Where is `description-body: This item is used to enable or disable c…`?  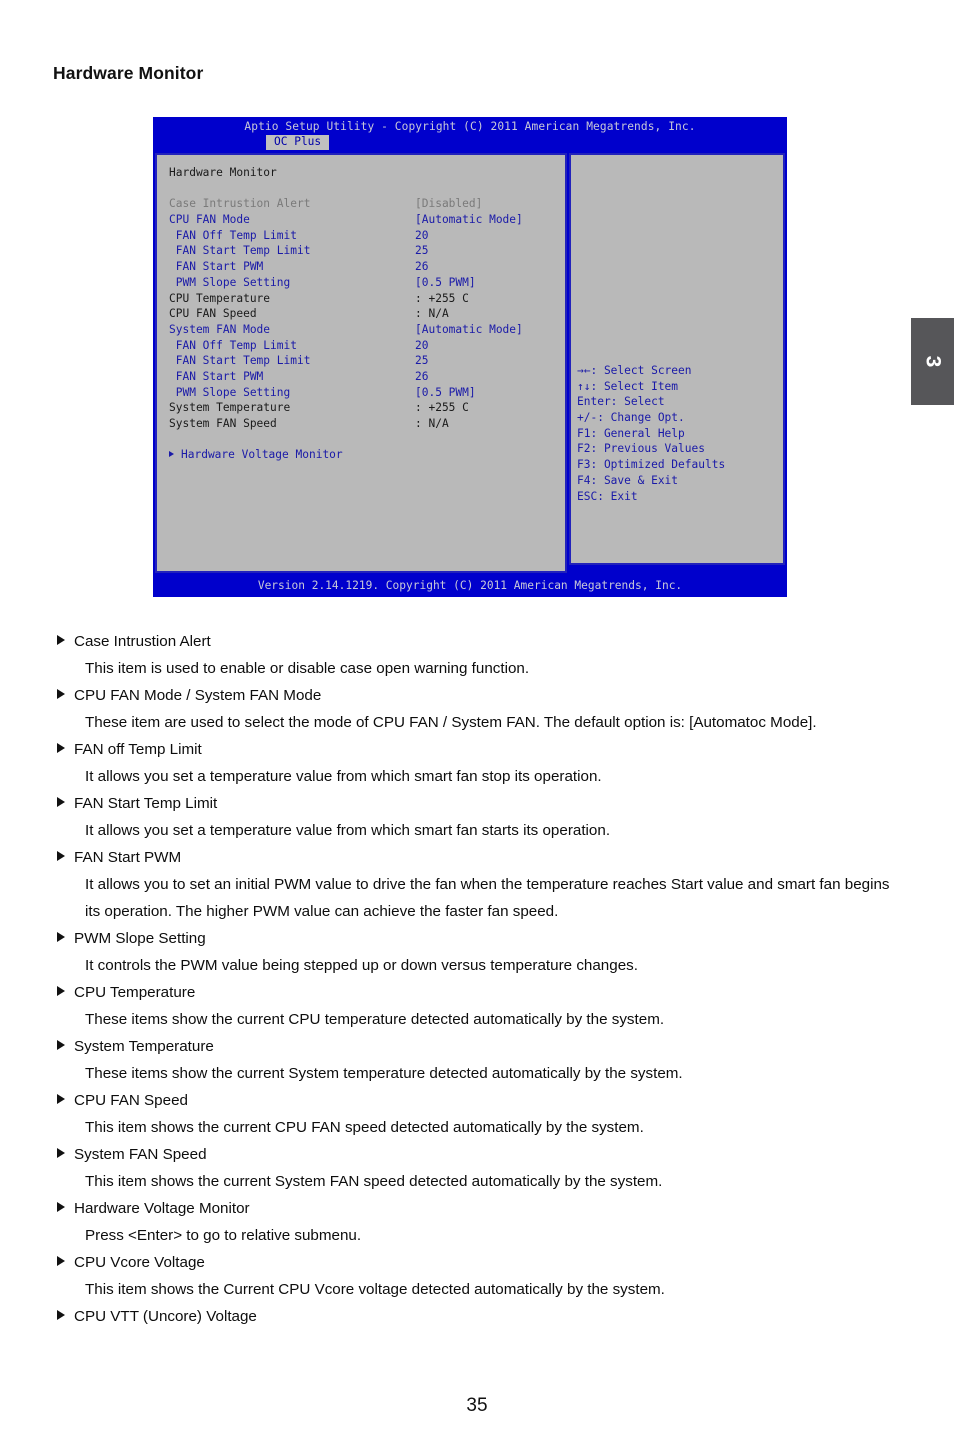 description-body: This item is used to enable or disable c… is located at coordinates (307, 668).